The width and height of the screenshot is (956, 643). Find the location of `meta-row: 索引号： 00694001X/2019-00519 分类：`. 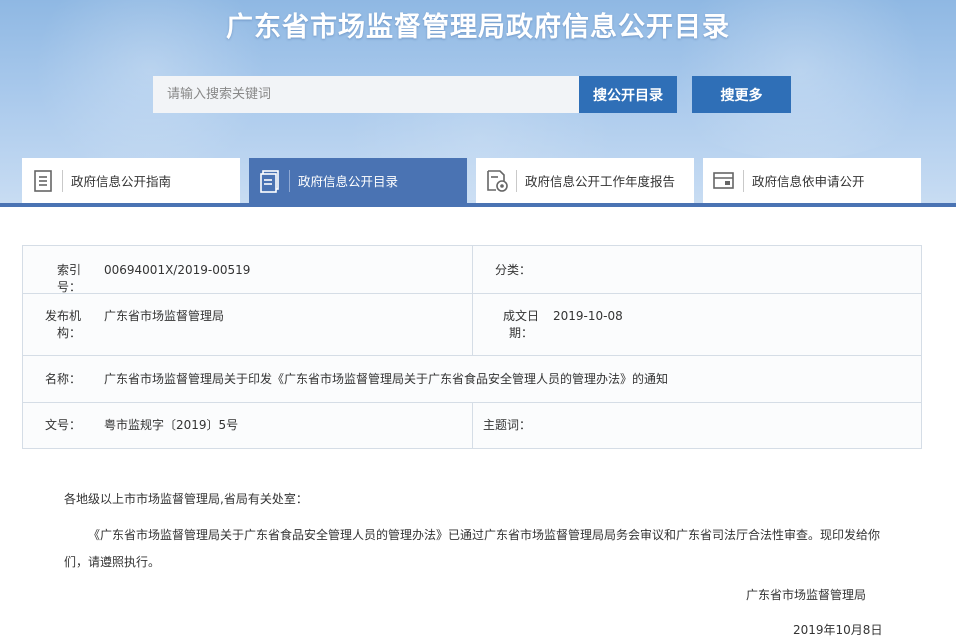

meta-row: 索引号： 00694001X/2019-00519 分类： is located at coordinates (472, 270).